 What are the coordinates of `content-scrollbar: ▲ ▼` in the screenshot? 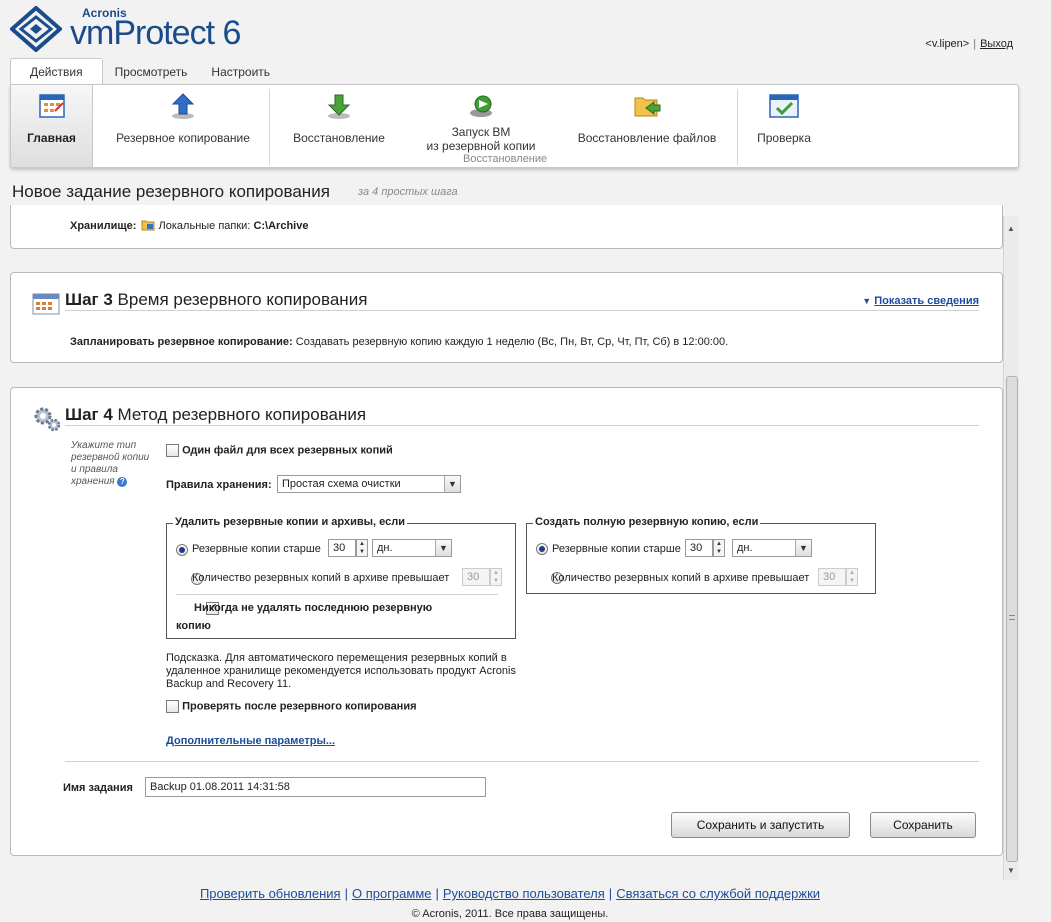 It's located at (1011, 548).